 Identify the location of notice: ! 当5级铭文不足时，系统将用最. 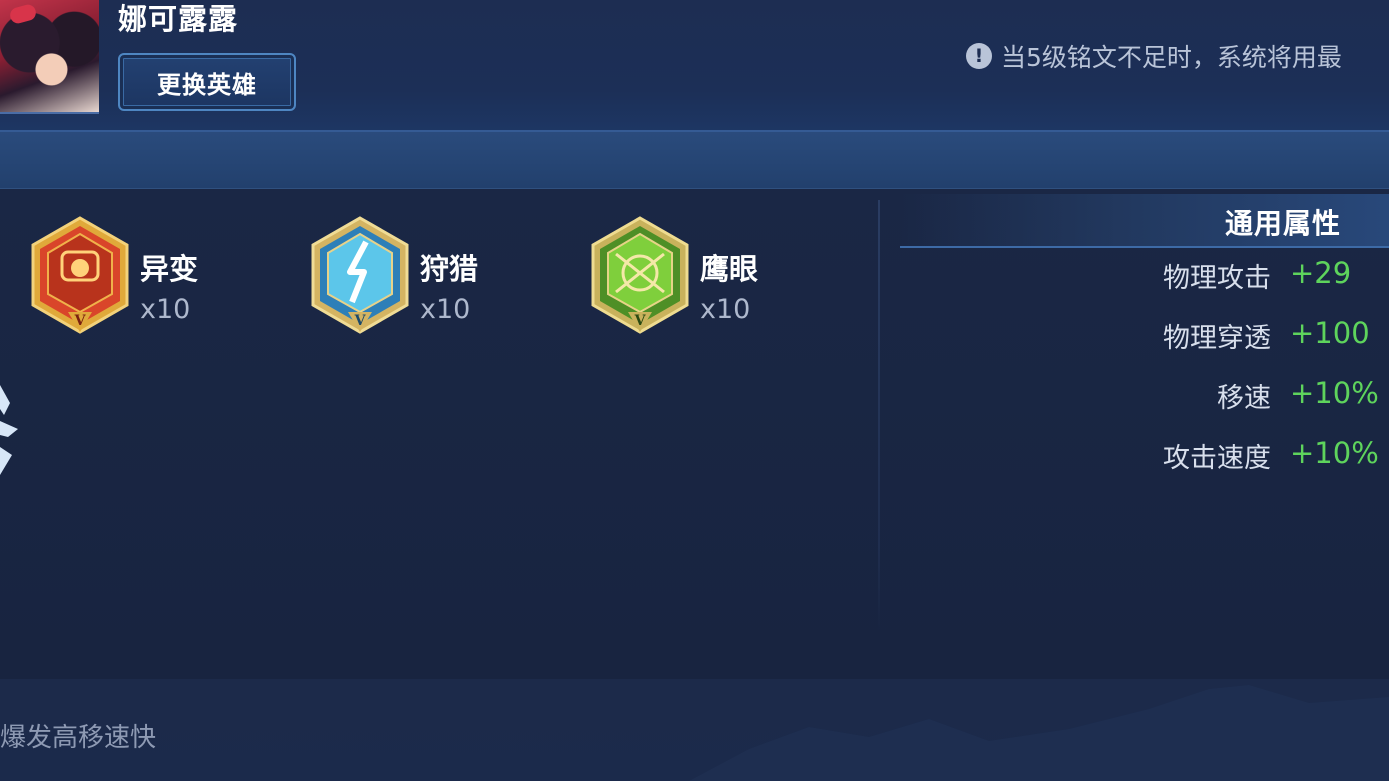
(1154, 56).